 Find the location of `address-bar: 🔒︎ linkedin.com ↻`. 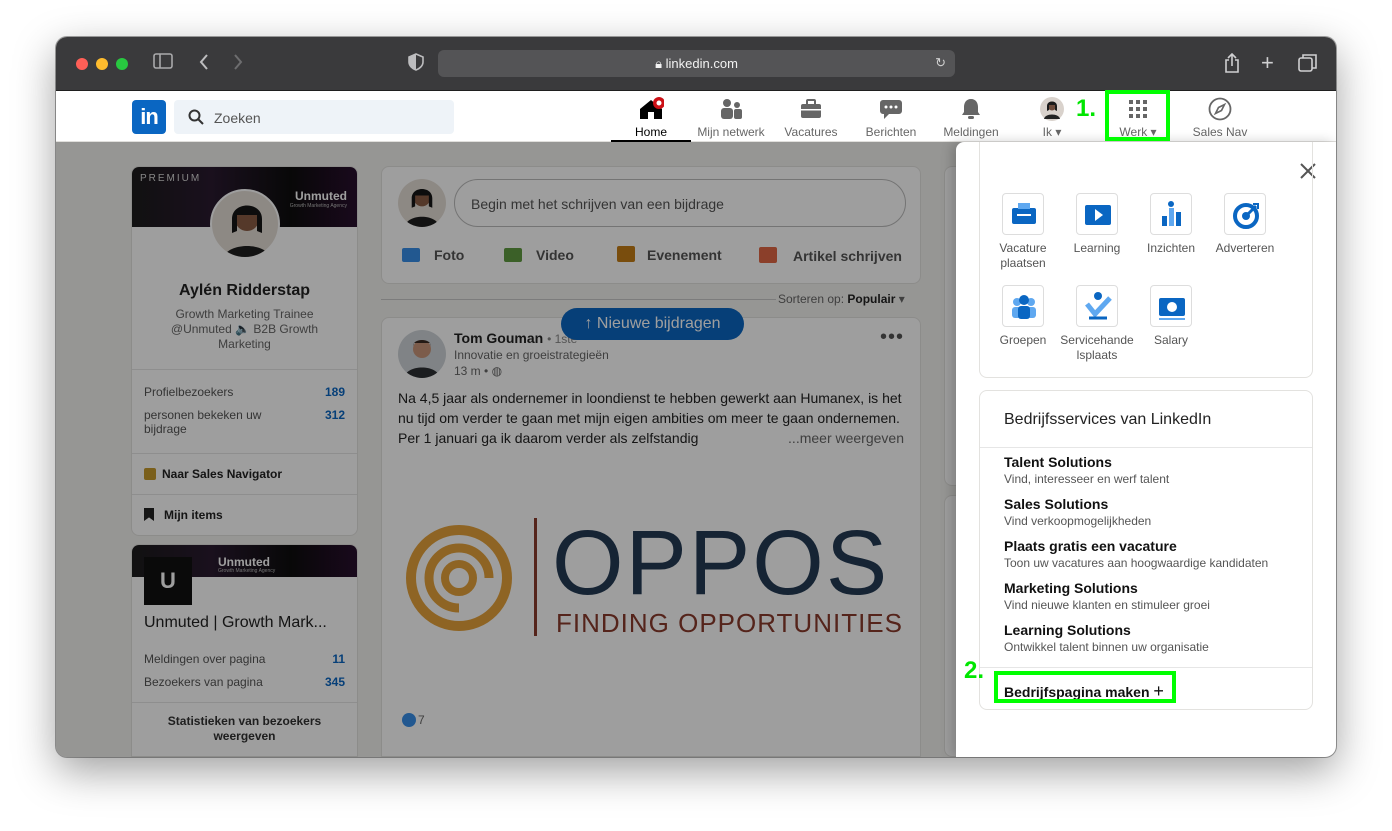

address-bar: 🔒︎ linkedin.com ↻ is located at coordinates (696, 63).